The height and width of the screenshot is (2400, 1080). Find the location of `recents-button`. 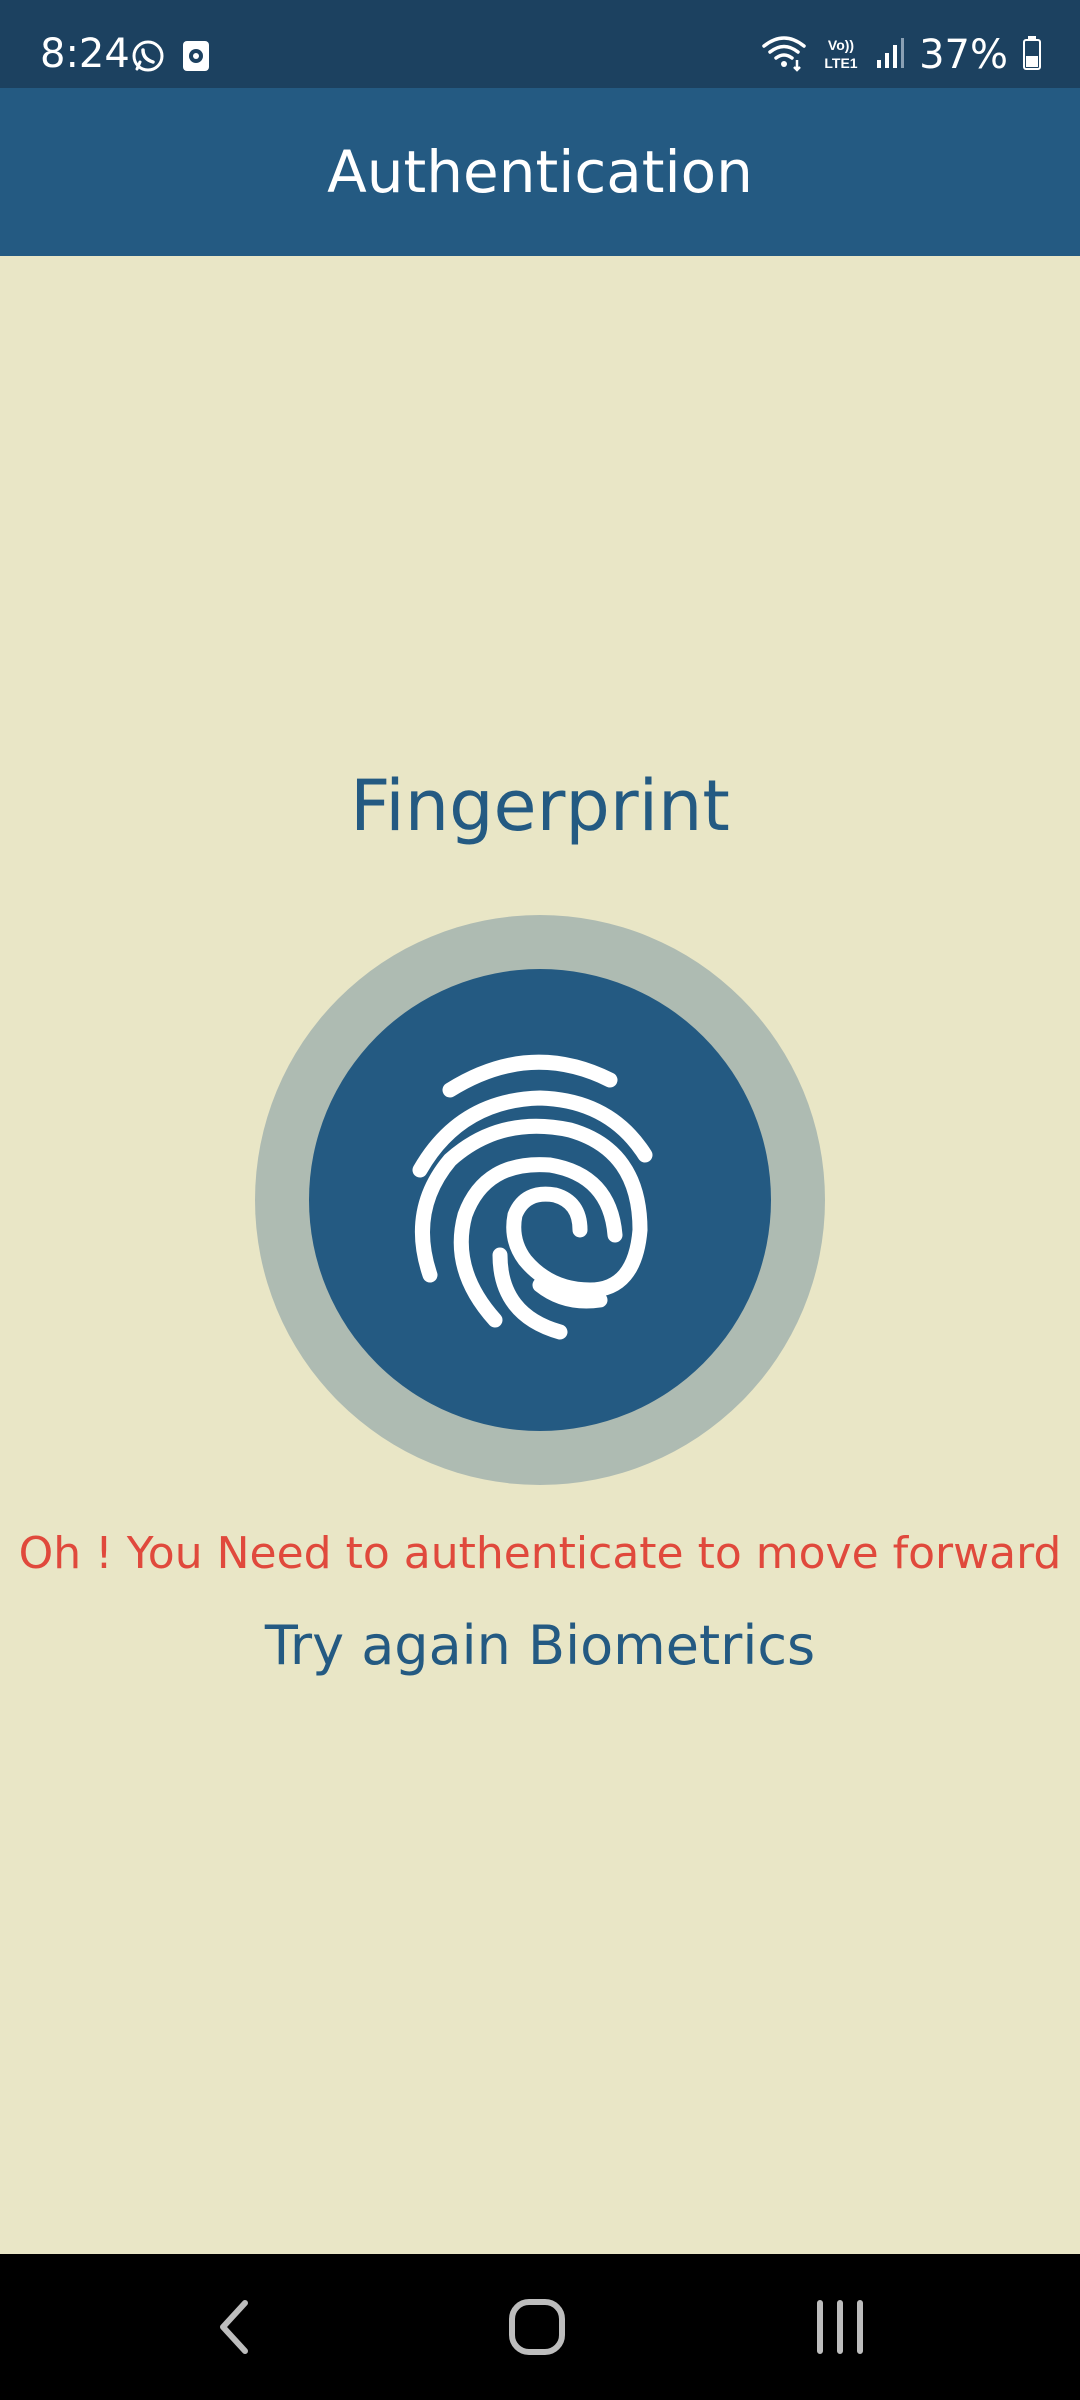

recents-button is located at coordinates (840, 2327).